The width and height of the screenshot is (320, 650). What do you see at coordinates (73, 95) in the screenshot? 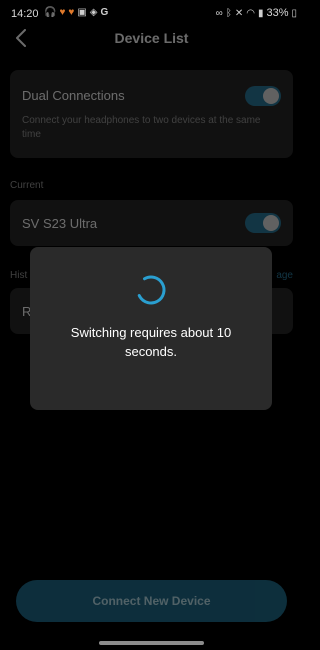
I see `dual-connections-label: Dual Connections` at bounding box center [73, 95].